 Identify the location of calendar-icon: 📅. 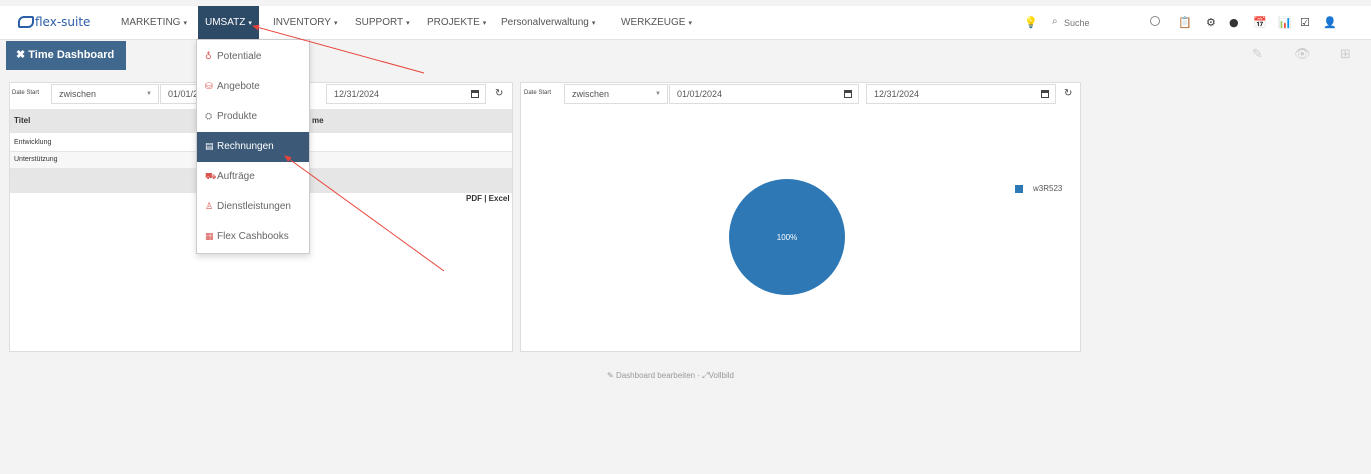
(1260, 23).